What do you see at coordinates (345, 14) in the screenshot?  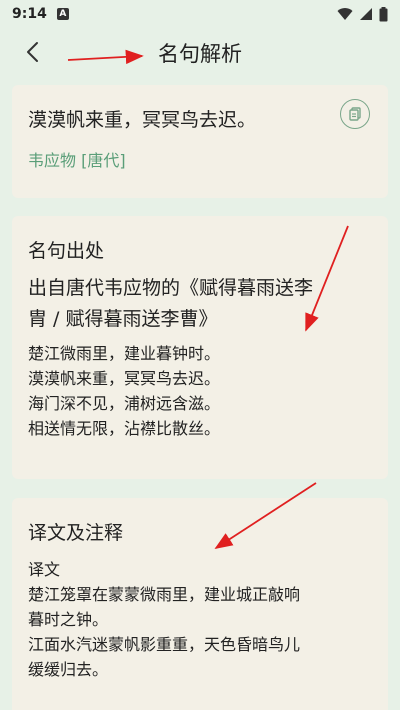 I see `wifi-icon` at bounding box center [345, 14].